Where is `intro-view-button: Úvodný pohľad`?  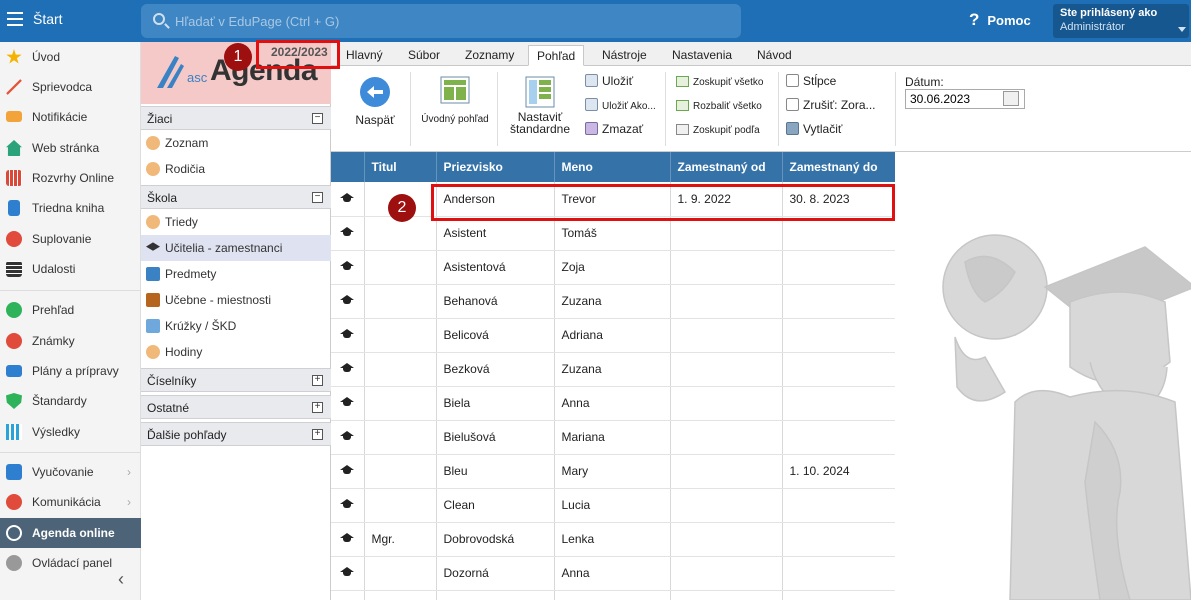 intro-view-button: Úvodný pohľad is located at coordinates (455, 100).